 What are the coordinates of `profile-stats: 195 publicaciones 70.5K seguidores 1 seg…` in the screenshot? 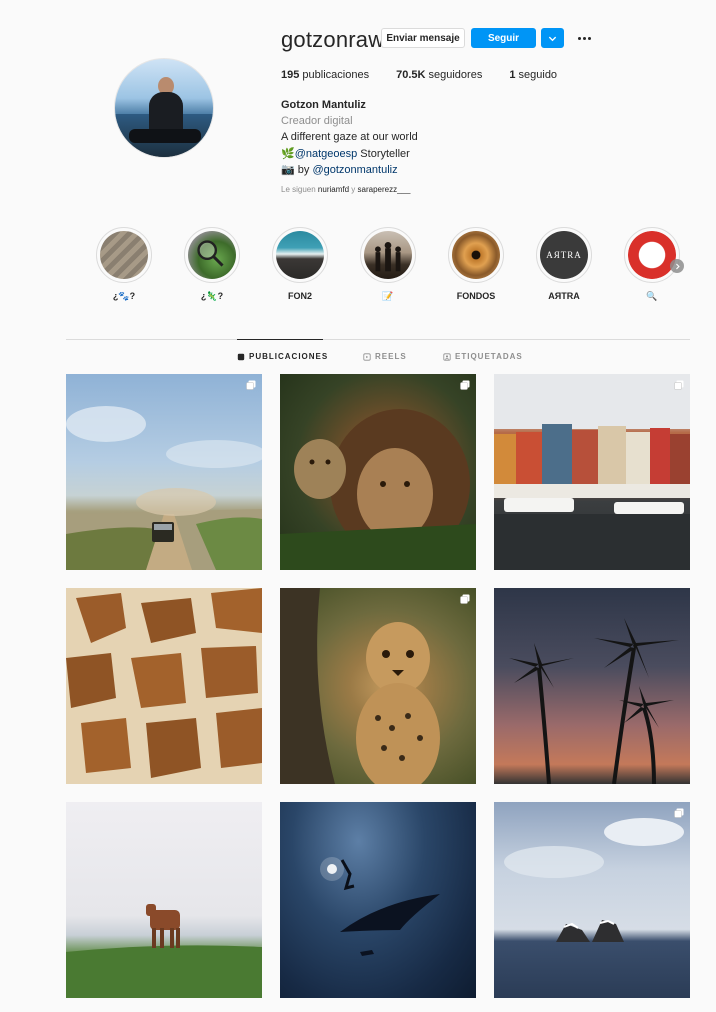 It's located at (432, 75).